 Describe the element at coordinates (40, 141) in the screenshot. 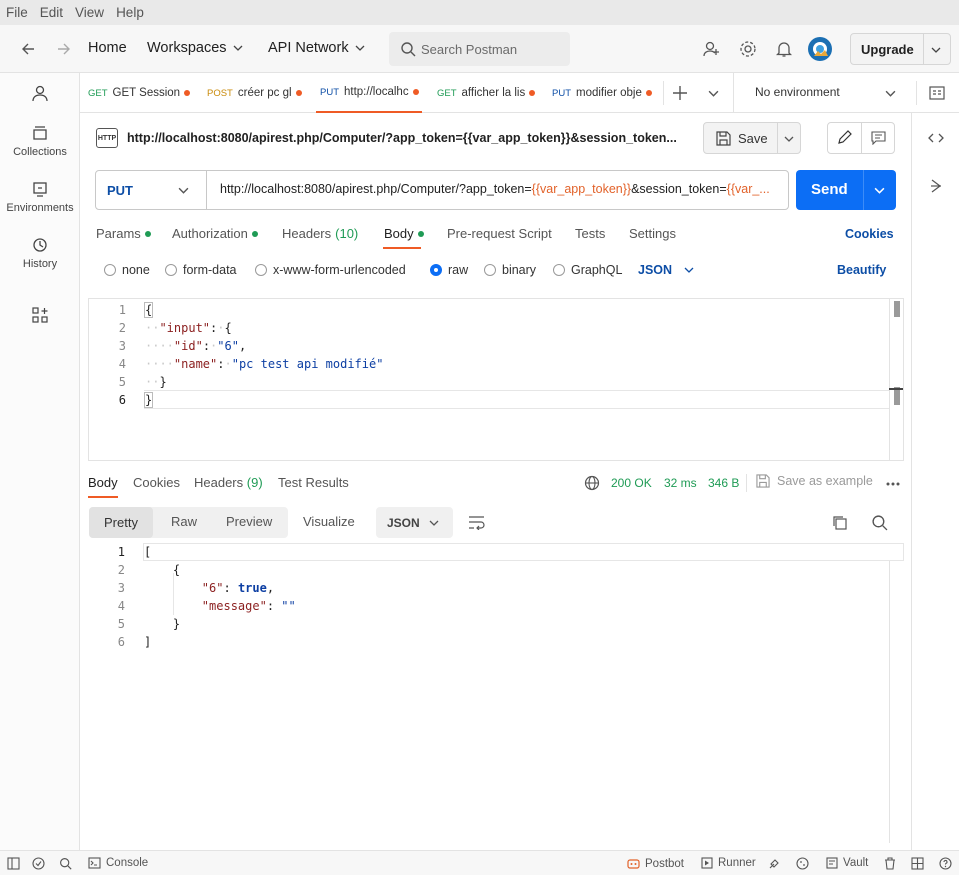

I see `sidebar-item-collections: Collections` at that location.